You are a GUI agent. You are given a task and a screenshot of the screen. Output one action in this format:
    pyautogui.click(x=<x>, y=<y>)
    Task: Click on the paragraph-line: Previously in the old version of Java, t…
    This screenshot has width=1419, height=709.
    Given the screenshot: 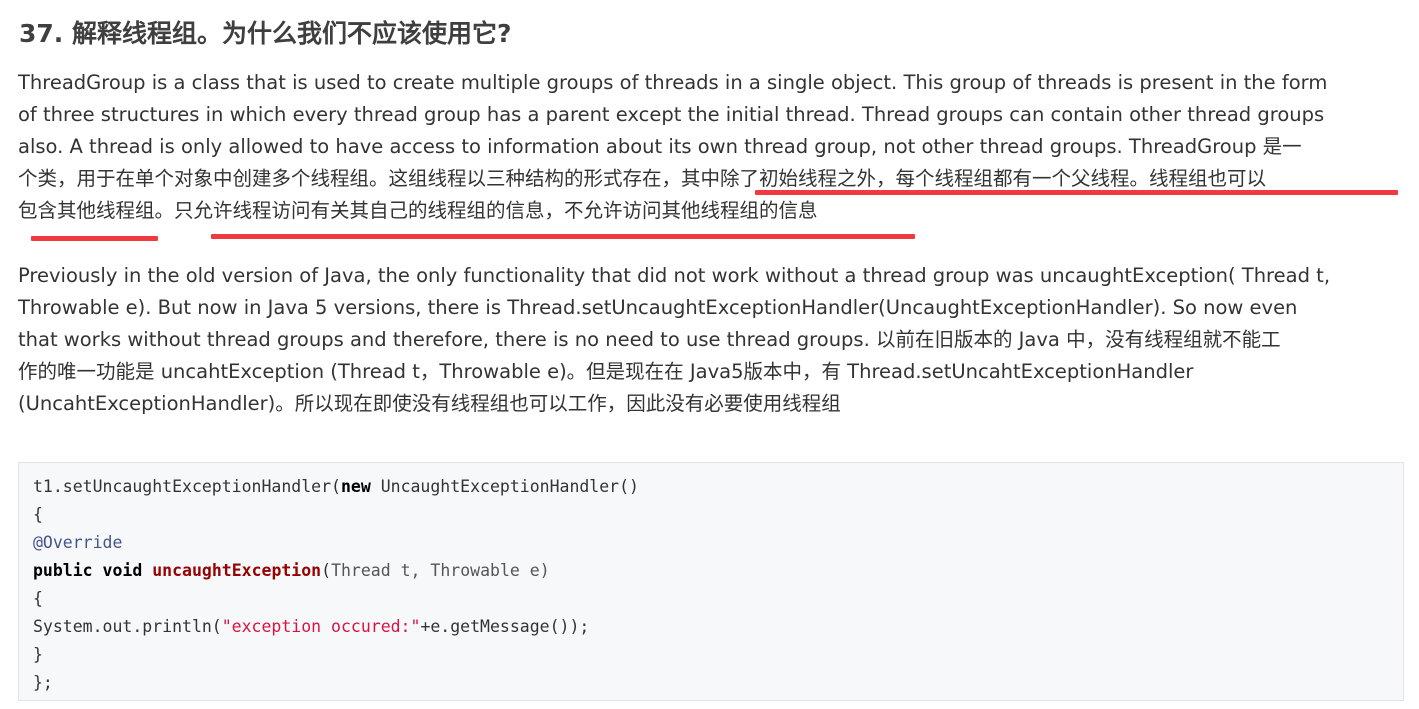 What is the action you would take?
    pyautogui.click(x=674, y=275)
    